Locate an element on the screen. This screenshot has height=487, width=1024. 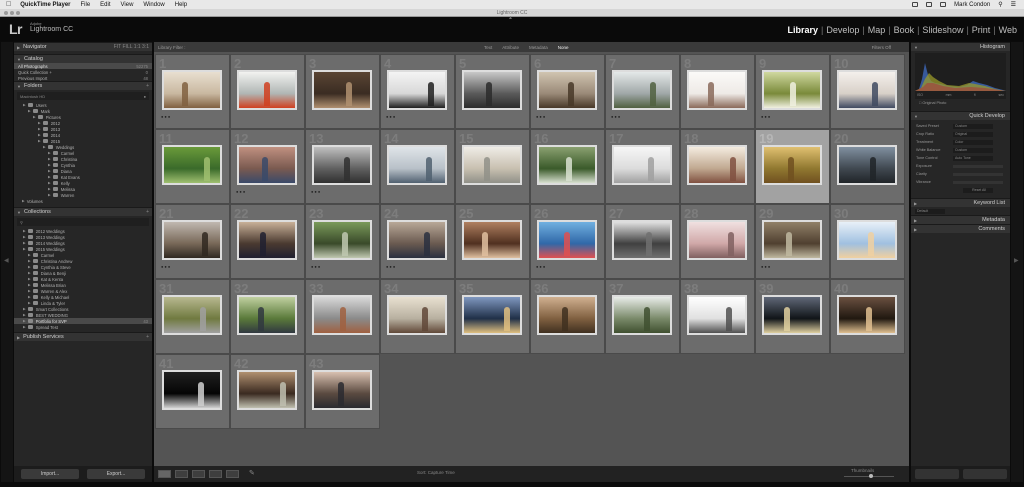
notification-icon: ☰ is located at coordinates (1013, 4).